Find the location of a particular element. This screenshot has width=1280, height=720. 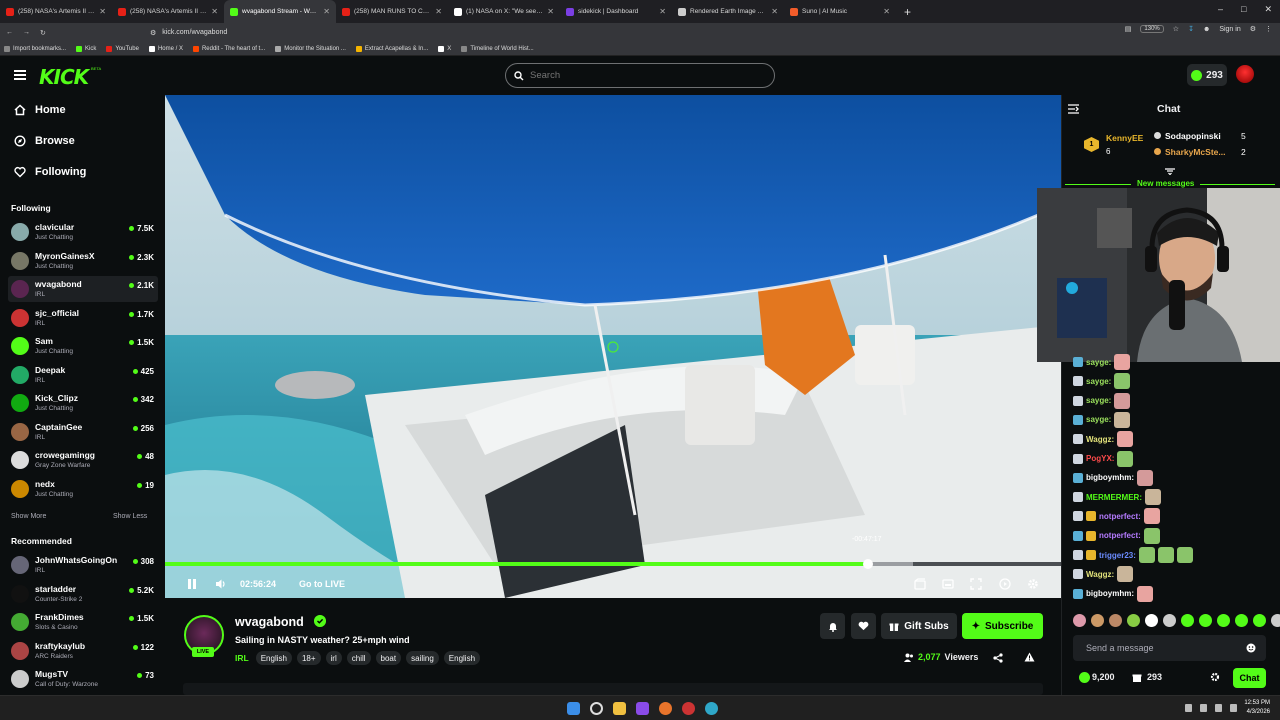

channel-item: sjc_official IRL 1.7K is located at coordinates (83, 318).